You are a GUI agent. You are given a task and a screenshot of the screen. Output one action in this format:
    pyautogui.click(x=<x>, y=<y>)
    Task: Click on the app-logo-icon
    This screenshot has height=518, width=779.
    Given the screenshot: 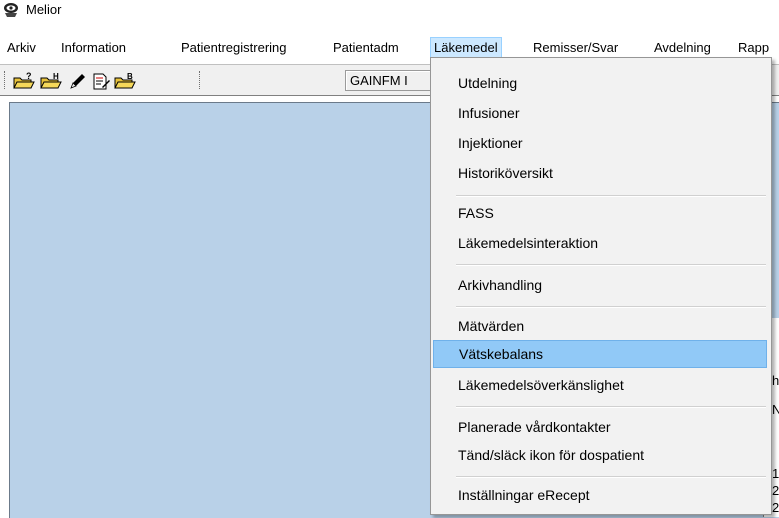 What is the action you would take?
    pyautogui.click(x=11, y=10)
    